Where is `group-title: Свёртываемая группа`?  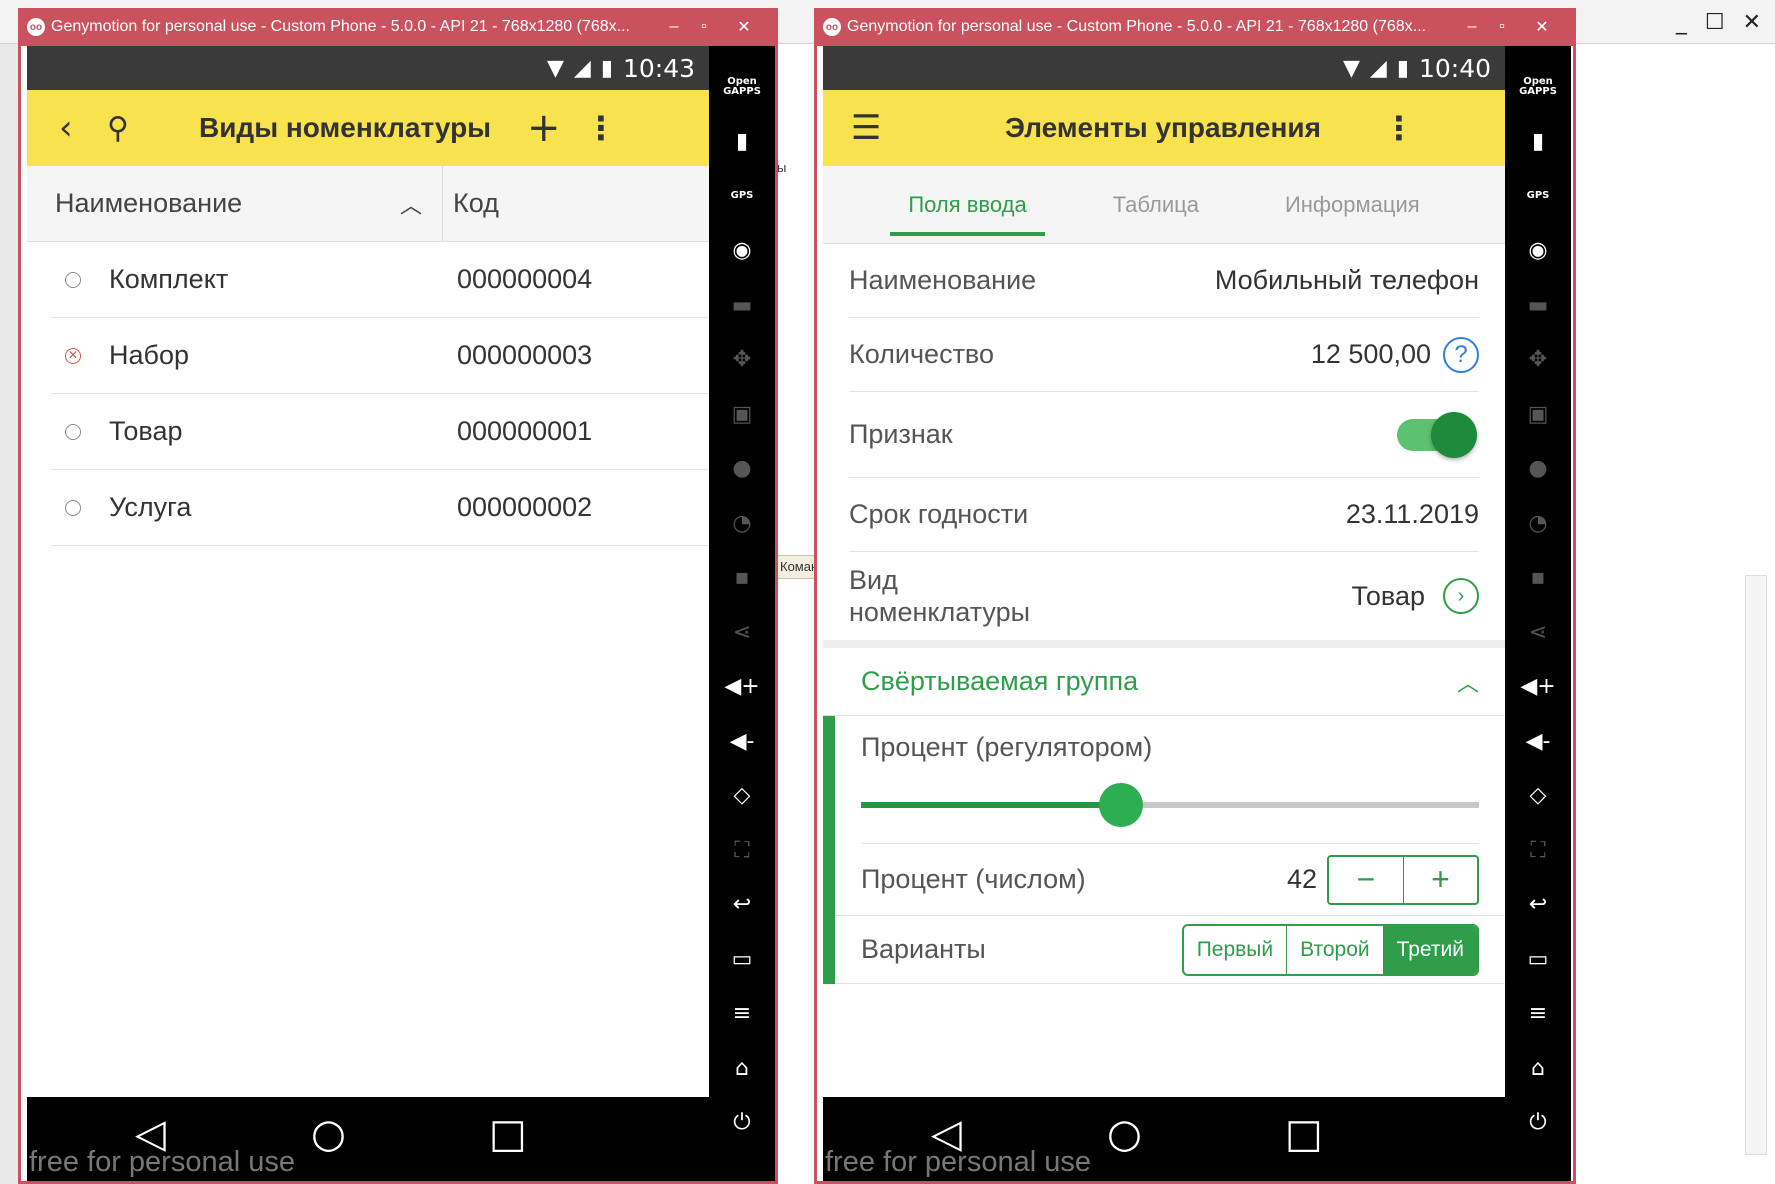
group-title: Свёртываемая группа is located at coordinates (1000, 681).